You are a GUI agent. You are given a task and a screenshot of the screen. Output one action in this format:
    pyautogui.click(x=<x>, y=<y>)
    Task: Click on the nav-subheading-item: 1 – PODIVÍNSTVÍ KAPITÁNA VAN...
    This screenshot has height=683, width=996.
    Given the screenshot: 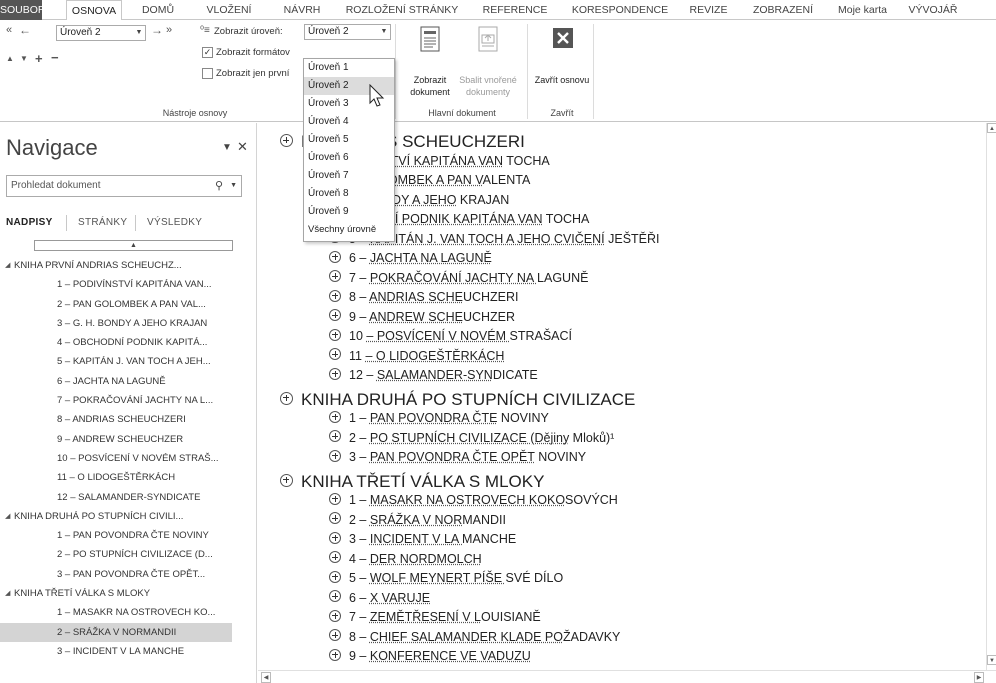 What is the action you would take?
    pyautogui.click(x=117, y=284)
    